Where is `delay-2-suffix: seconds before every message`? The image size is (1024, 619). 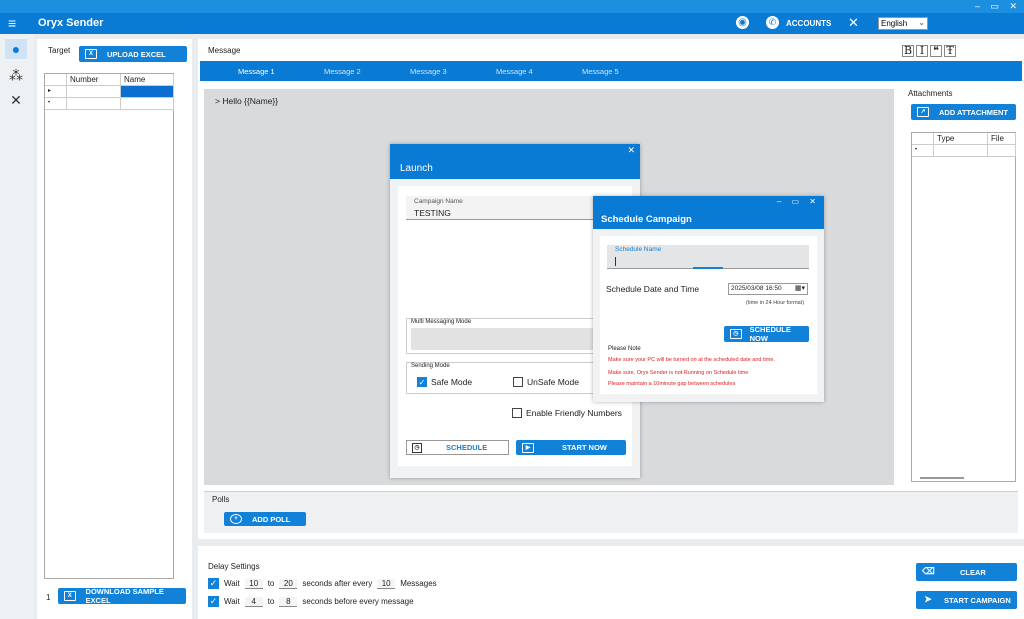 delay-2-suffix: seconds before every message is located at coordinates (358, 601).